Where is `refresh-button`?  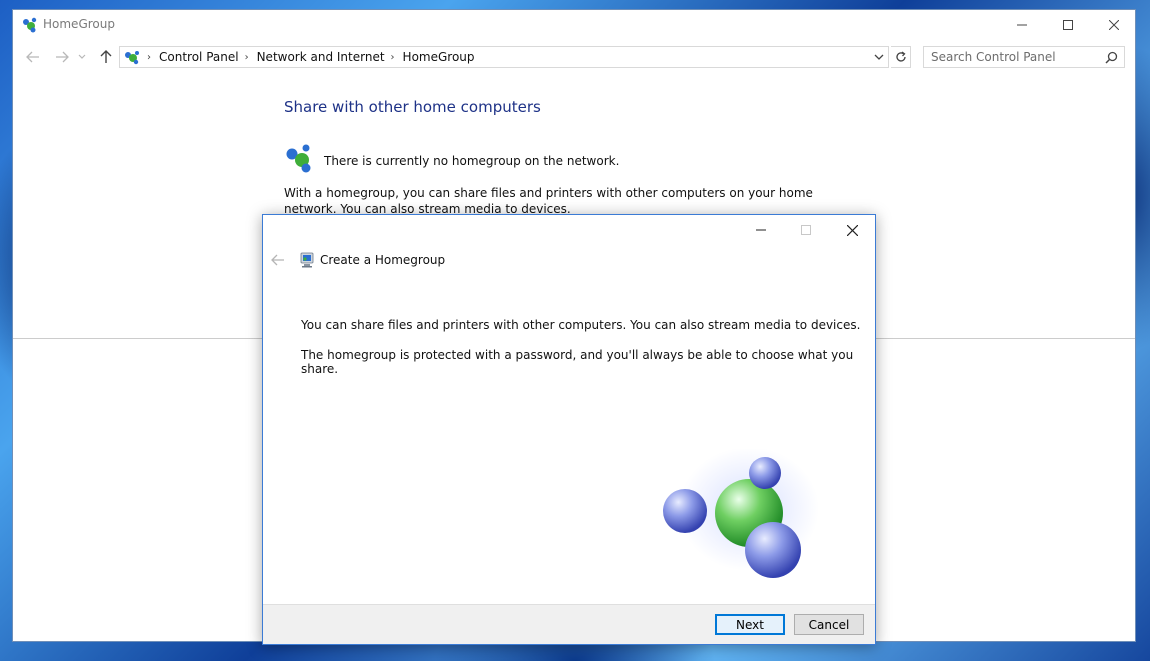
refresh-button is located at coordinates (901, 57).